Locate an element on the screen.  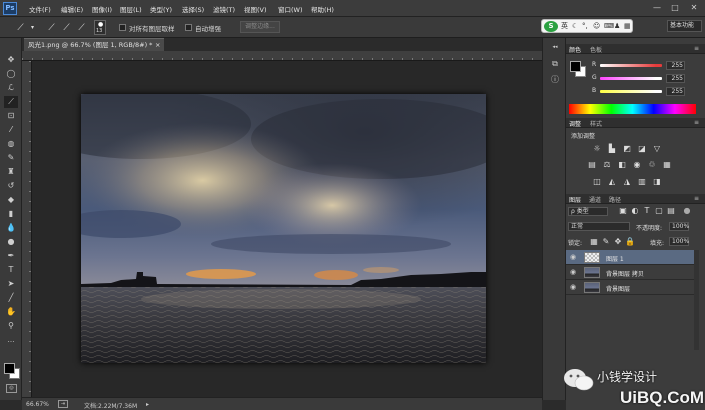
color-balance-icon: ⚖ is located at coordinates (607, 165).